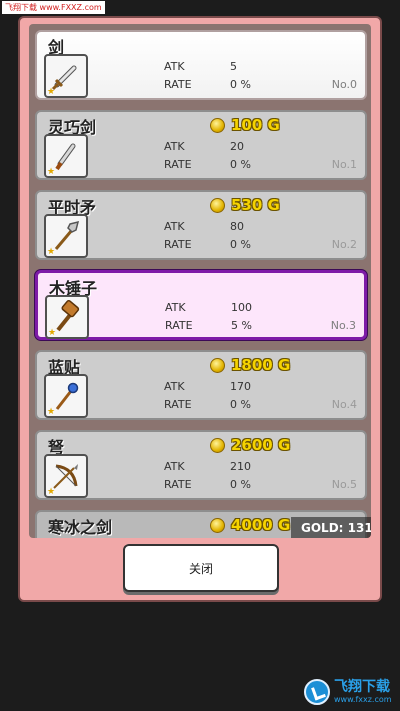 This screenshot has height=711, width=400. I want to click on atk-value: 20, so click(237, 146).